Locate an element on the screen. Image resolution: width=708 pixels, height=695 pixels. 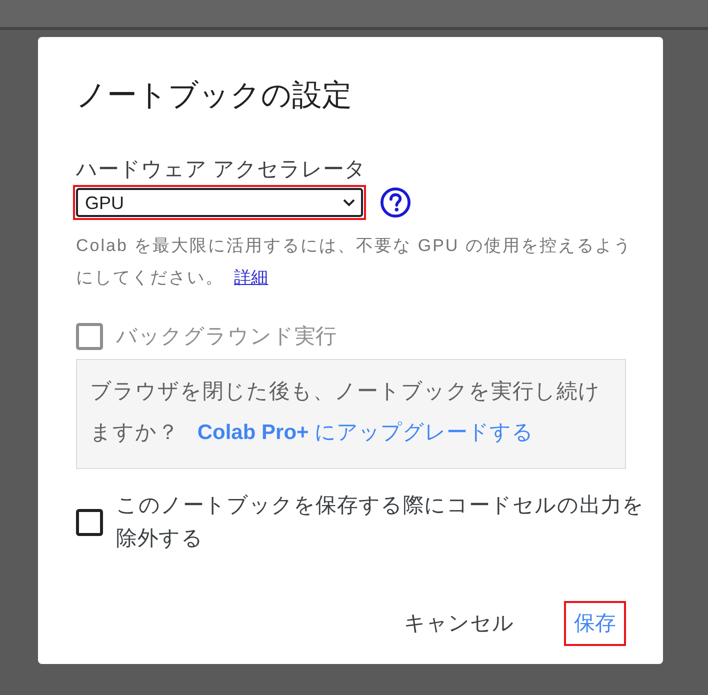
checkbox is located at coordinates (89, 522).